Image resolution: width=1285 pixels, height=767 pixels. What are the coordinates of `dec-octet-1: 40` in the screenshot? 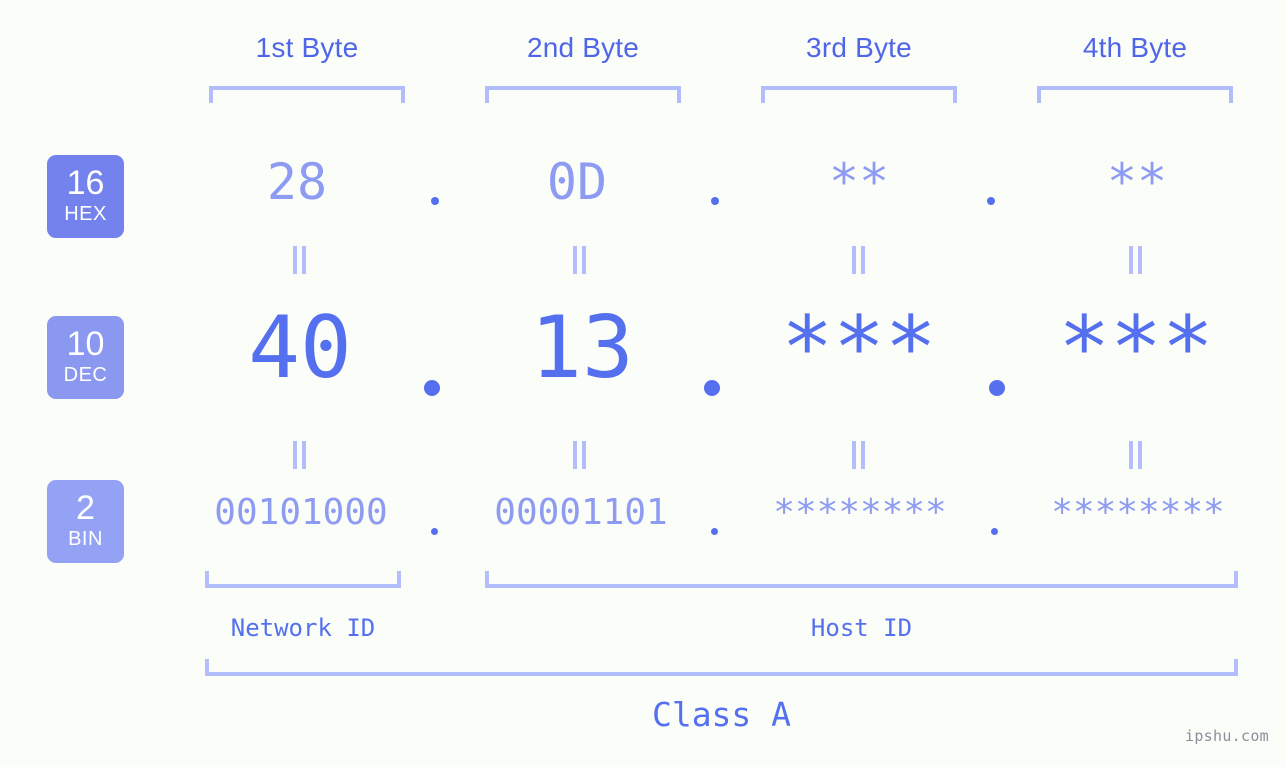 It's located at (300, 348).